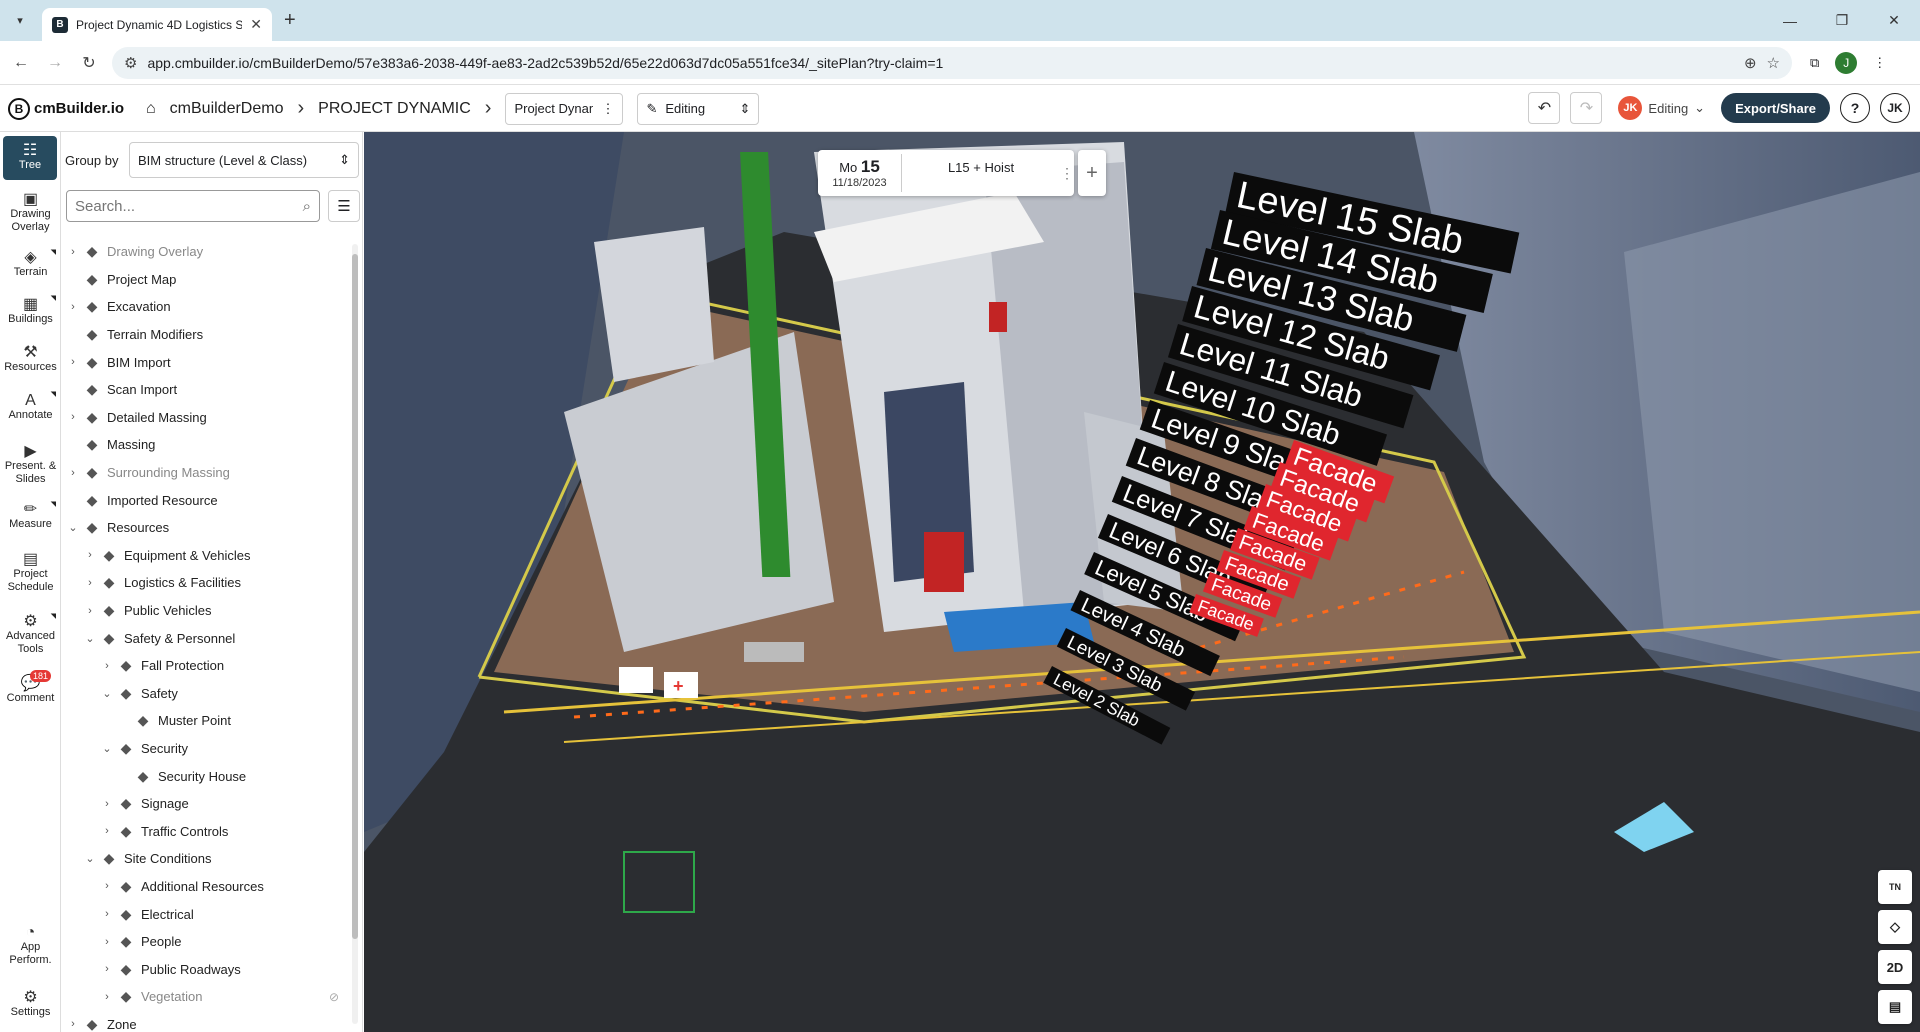  I want to click on app-logo: B cmBuilder.io, so click(67, 108).